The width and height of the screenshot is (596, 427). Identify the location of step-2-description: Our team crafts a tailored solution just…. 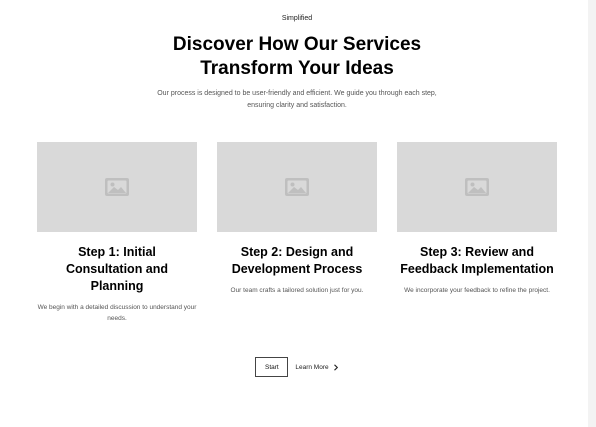
(297, 290).